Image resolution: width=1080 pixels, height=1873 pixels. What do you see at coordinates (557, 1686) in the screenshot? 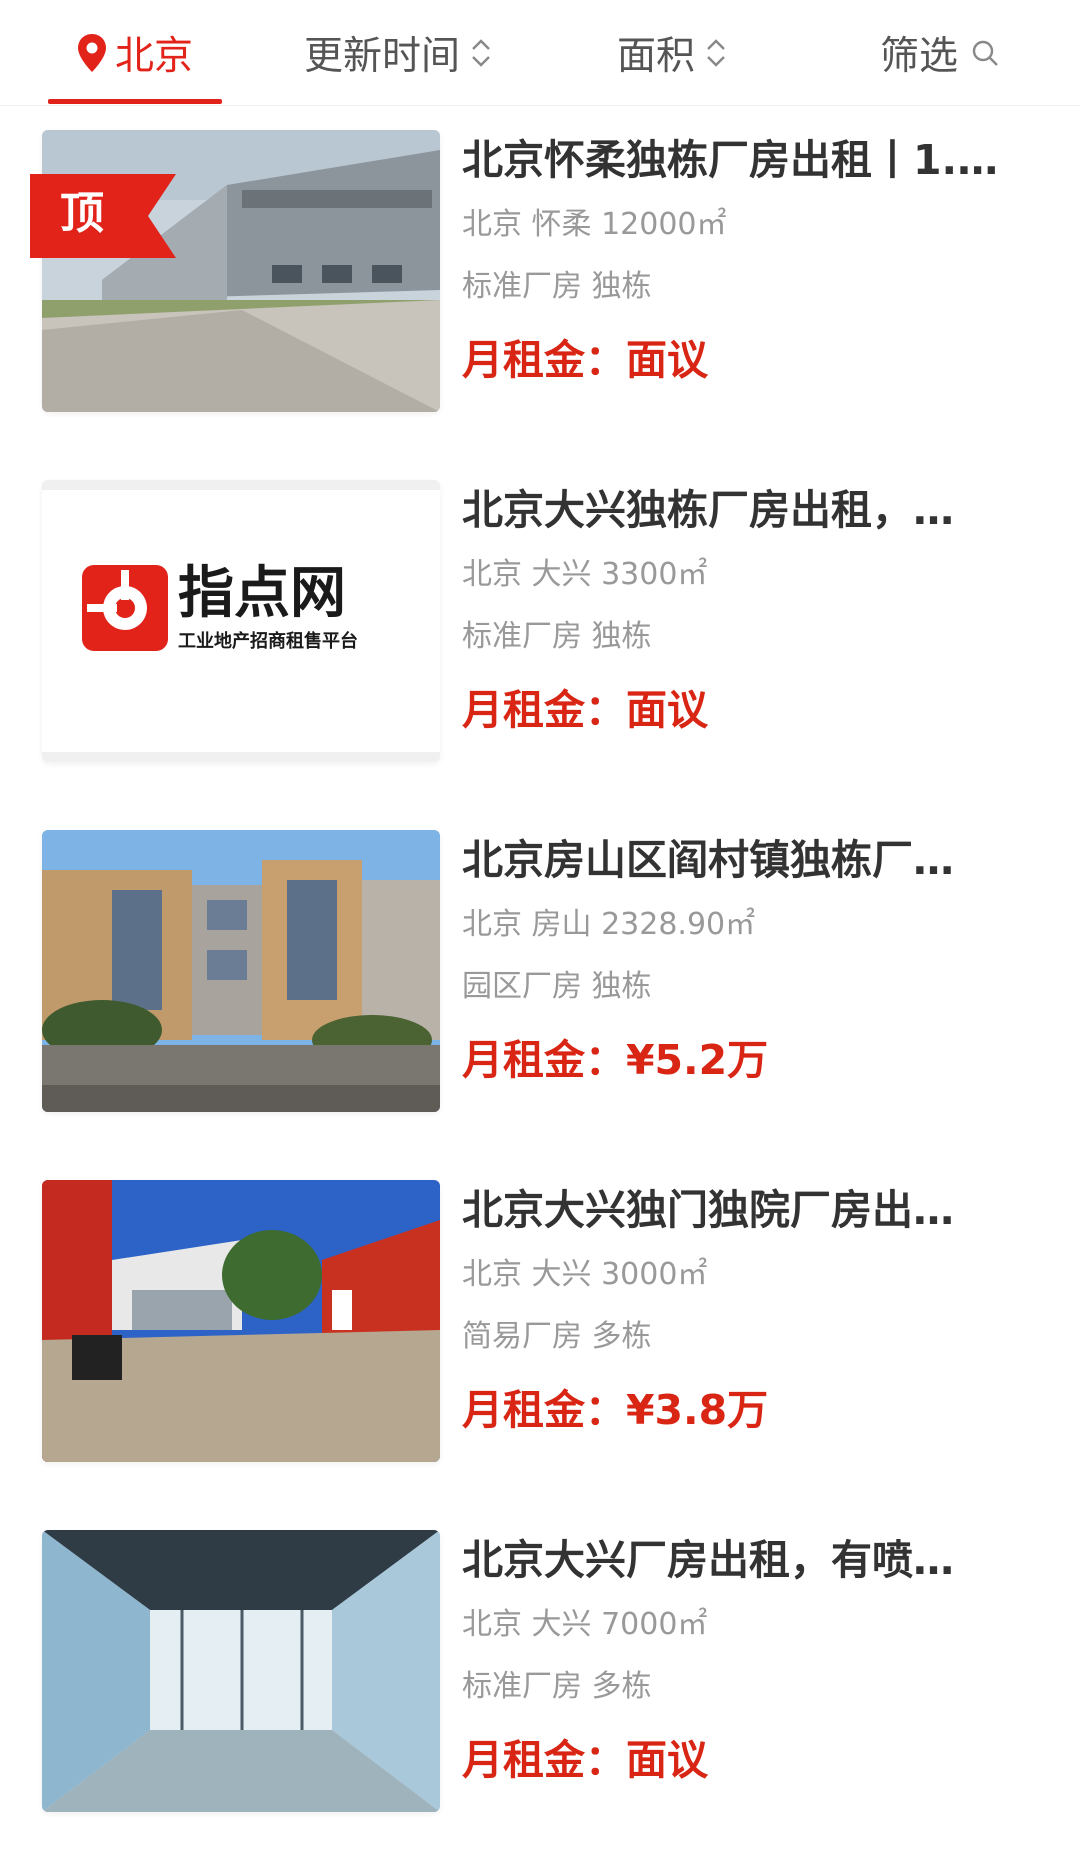
I see `listing-tags: 标准厂房 多栋` at bounding box center [557, 1686].